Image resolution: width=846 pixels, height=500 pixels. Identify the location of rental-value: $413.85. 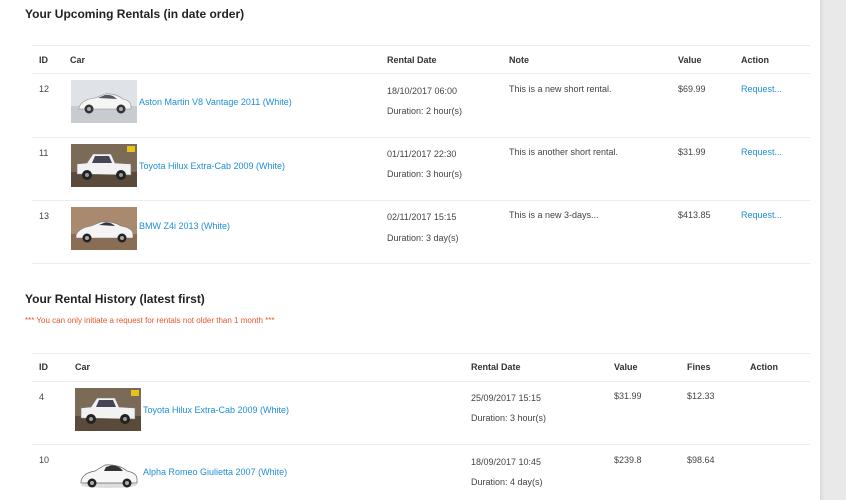
(694, 215).